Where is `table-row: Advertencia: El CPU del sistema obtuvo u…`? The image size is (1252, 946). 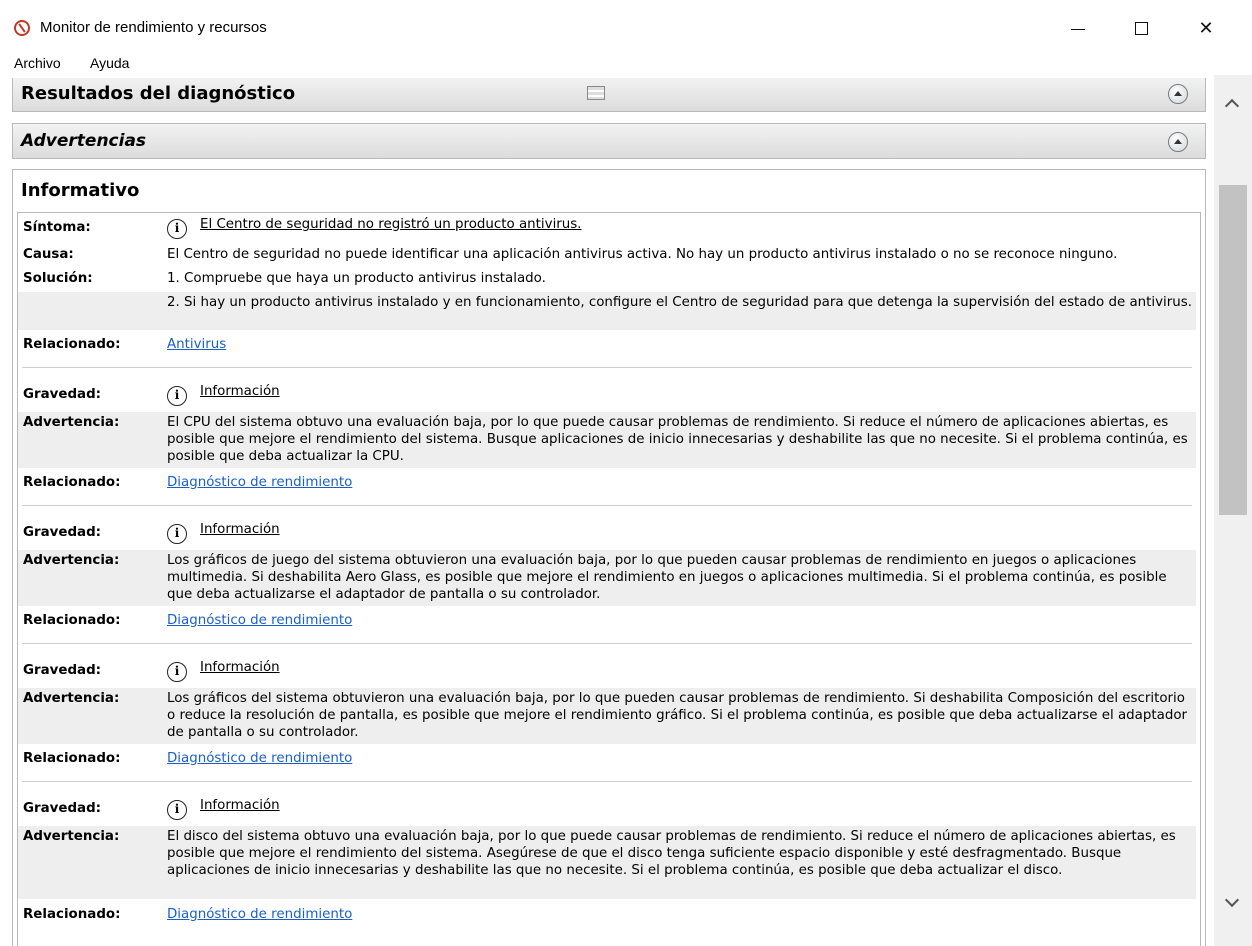
table-row: Advertencia: El CPU del sistema obtuvo u… is located at coordinates (607, 440).